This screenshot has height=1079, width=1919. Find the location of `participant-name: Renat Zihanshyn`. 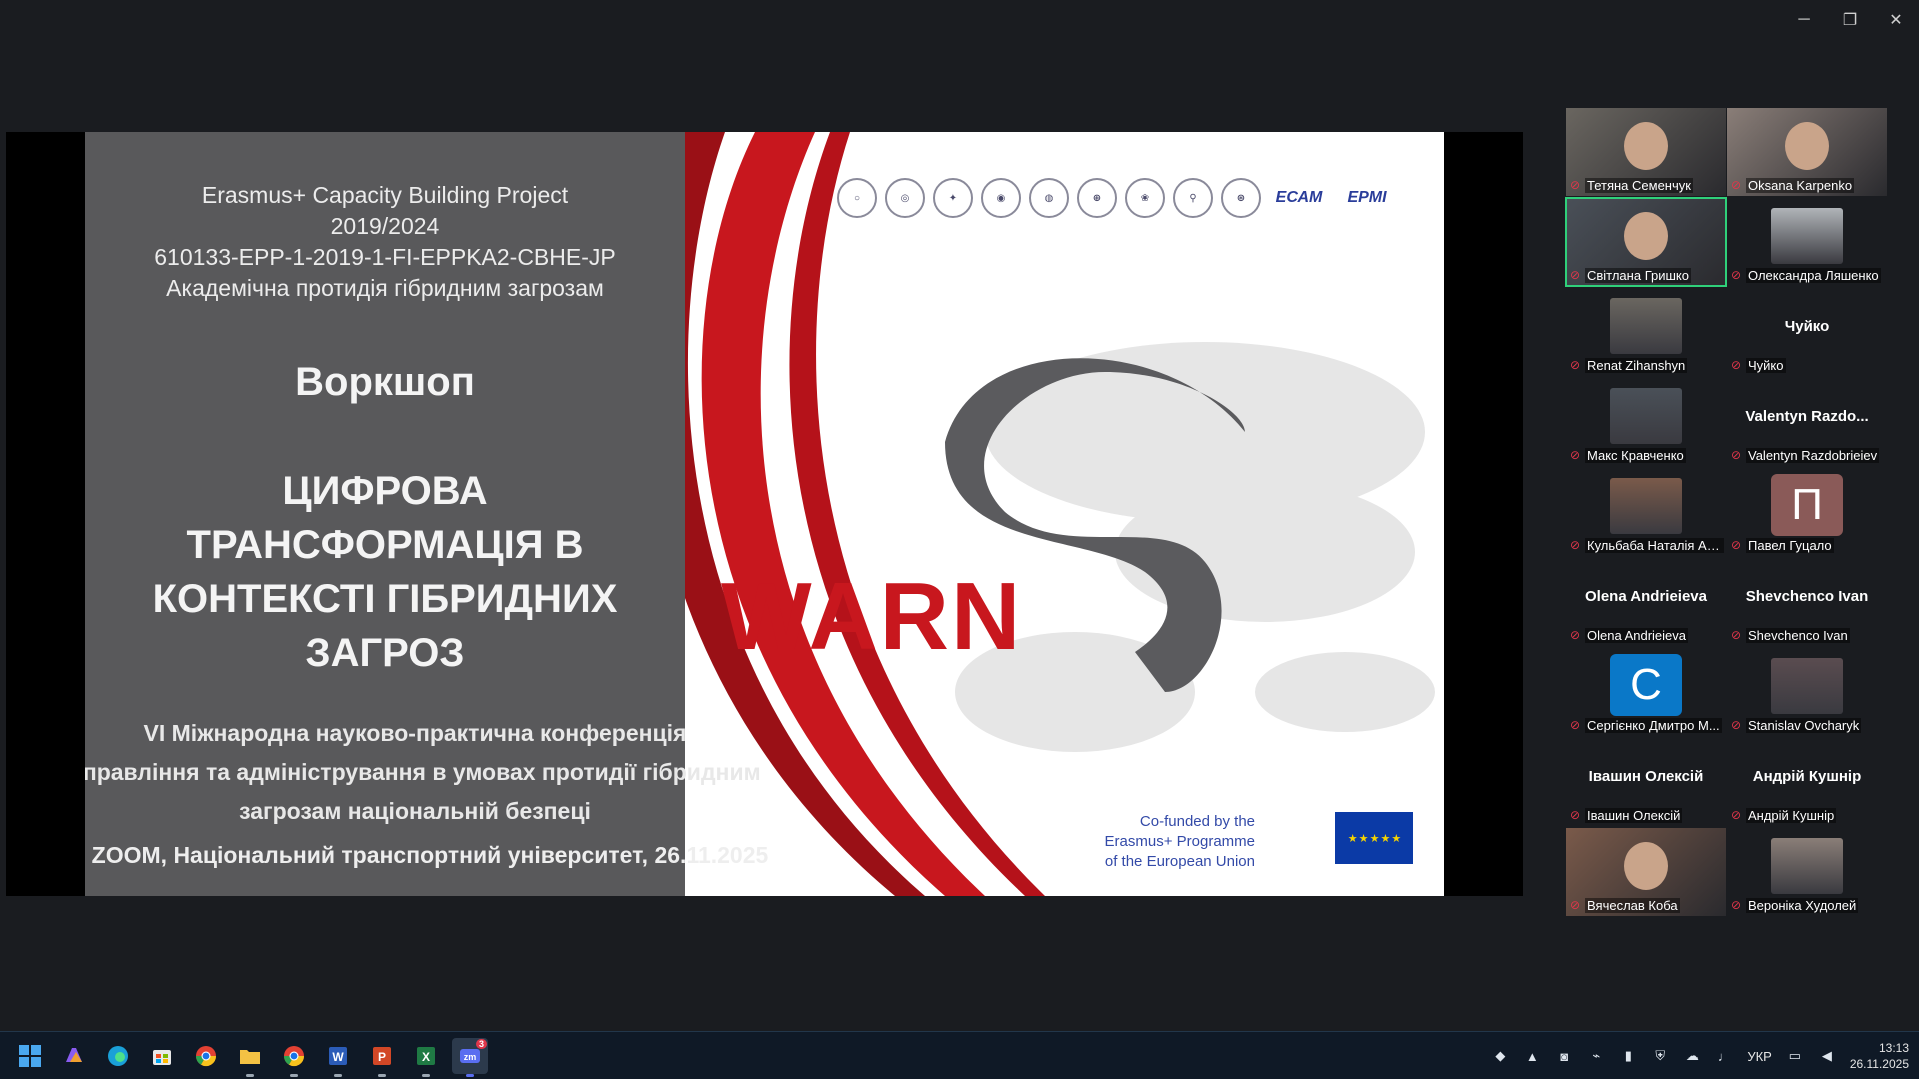

participant-name: Renat Zihanshyn is located at coordinates (1636, 365).